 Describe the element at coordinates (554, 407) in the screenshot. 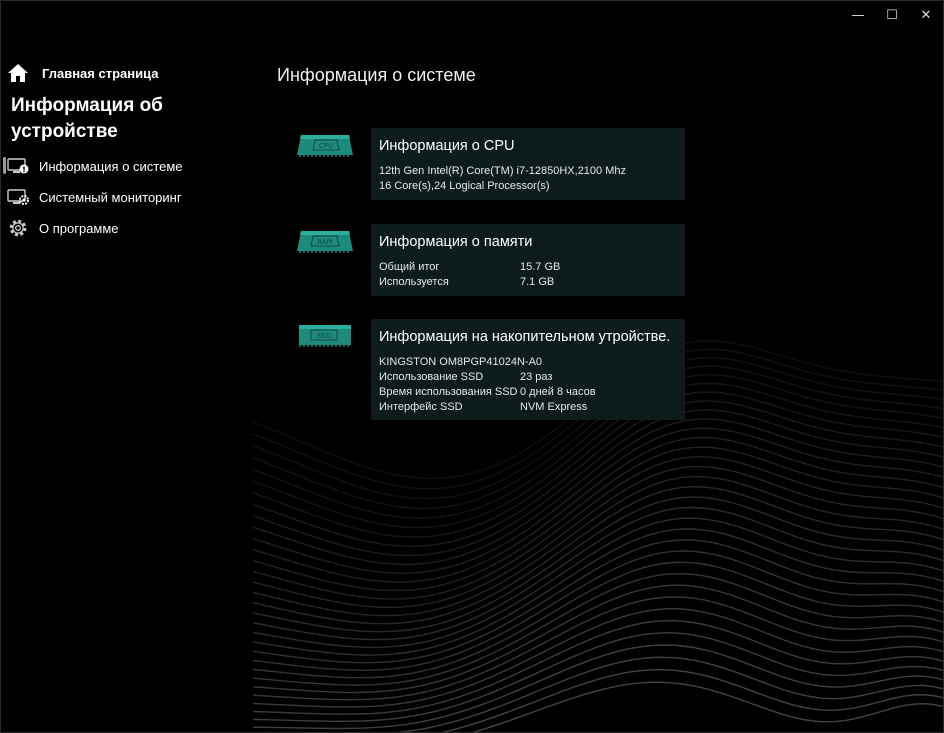

I see `row-value: NVM Express` at that location.